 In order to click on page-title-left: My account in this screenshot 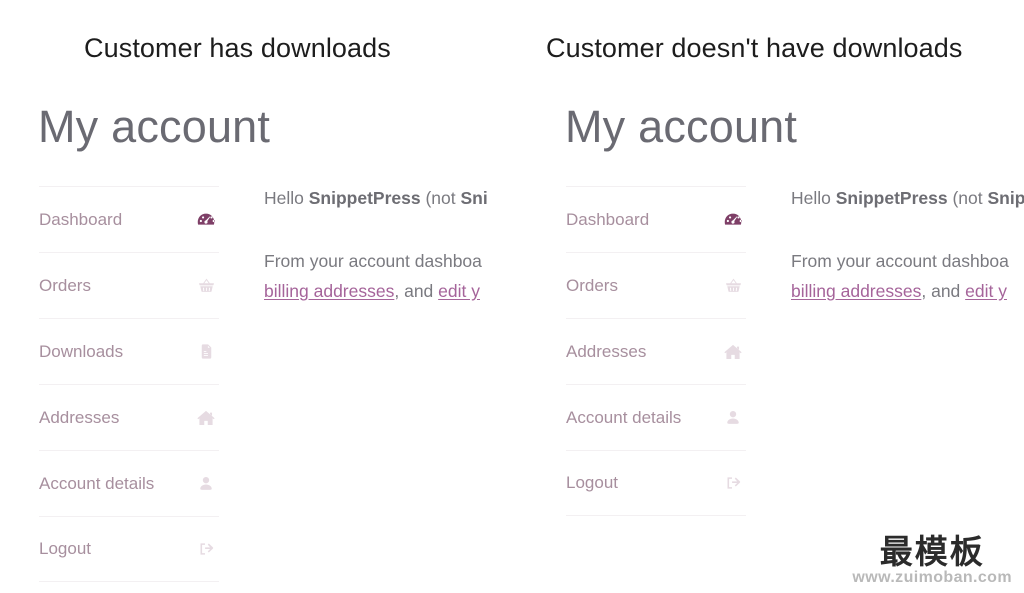, I will do `click(154, 126)`.